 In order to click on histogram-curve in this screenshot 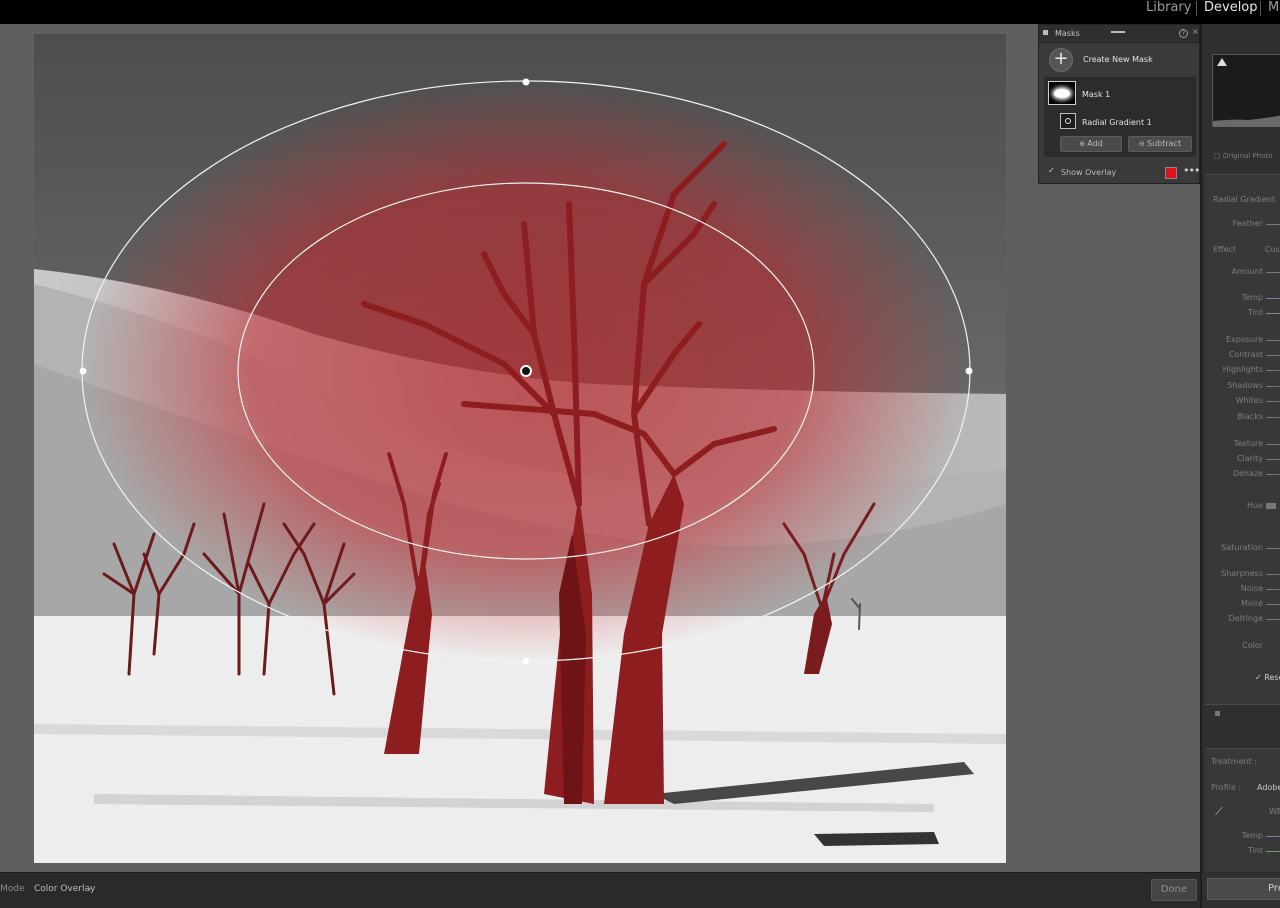, I will do `click(1246, 121)`.